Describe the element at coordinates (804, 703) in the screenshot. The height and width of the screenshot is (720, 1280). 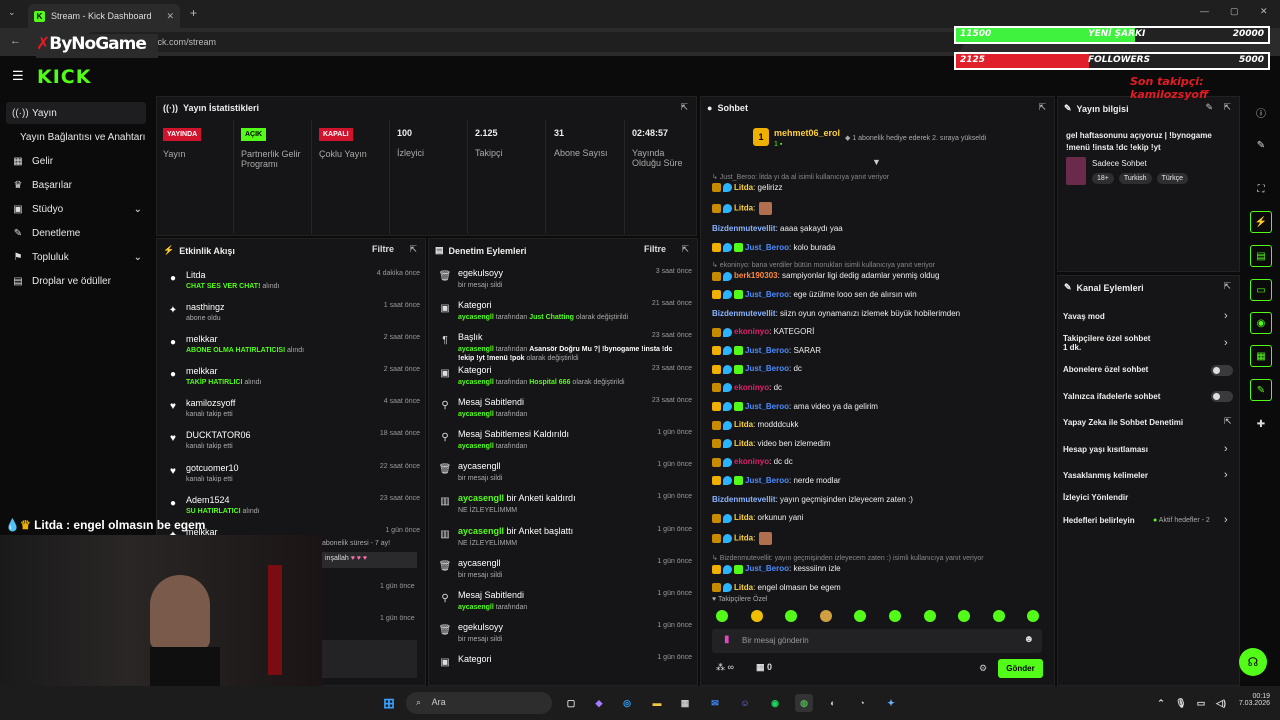
I see `chrome-icon: ◍` at that location.